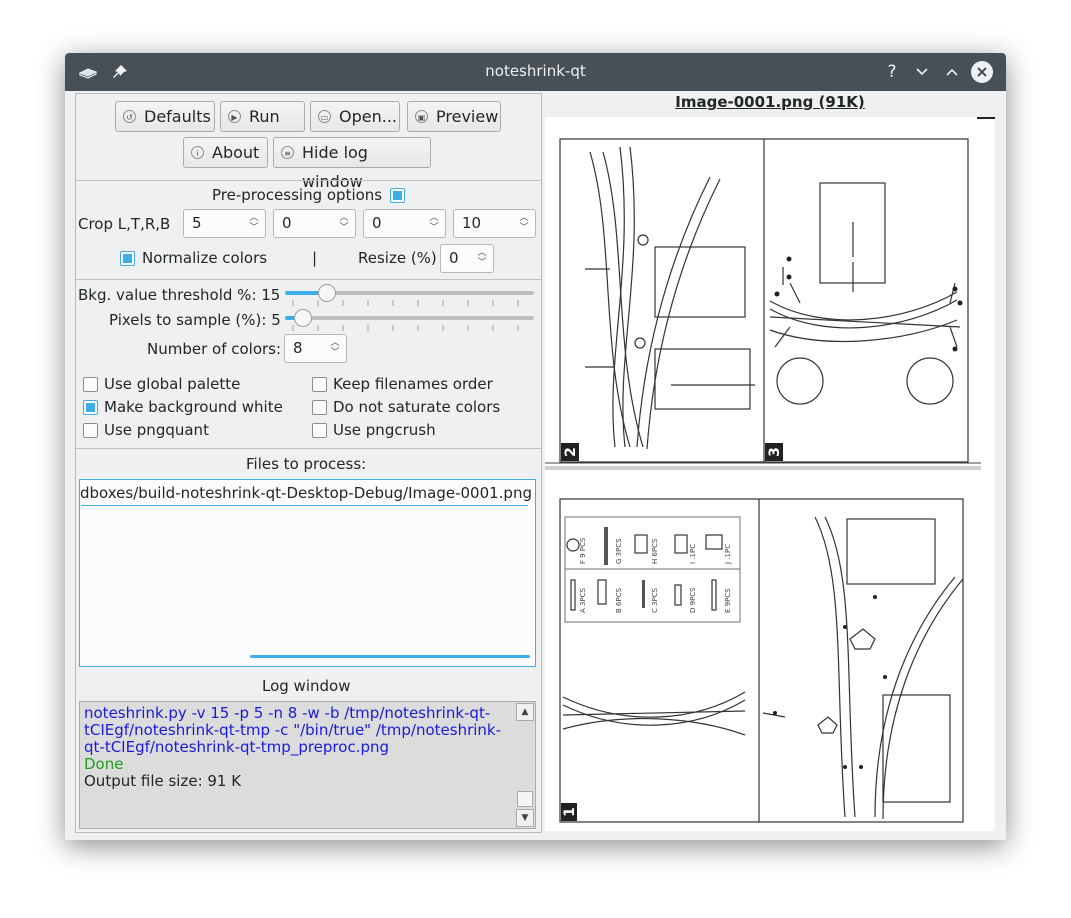  Describe the element at coordinates (467, 258) in the screenshot. I see `resize-spinbox: 0 ︿ ﹀` at that location.